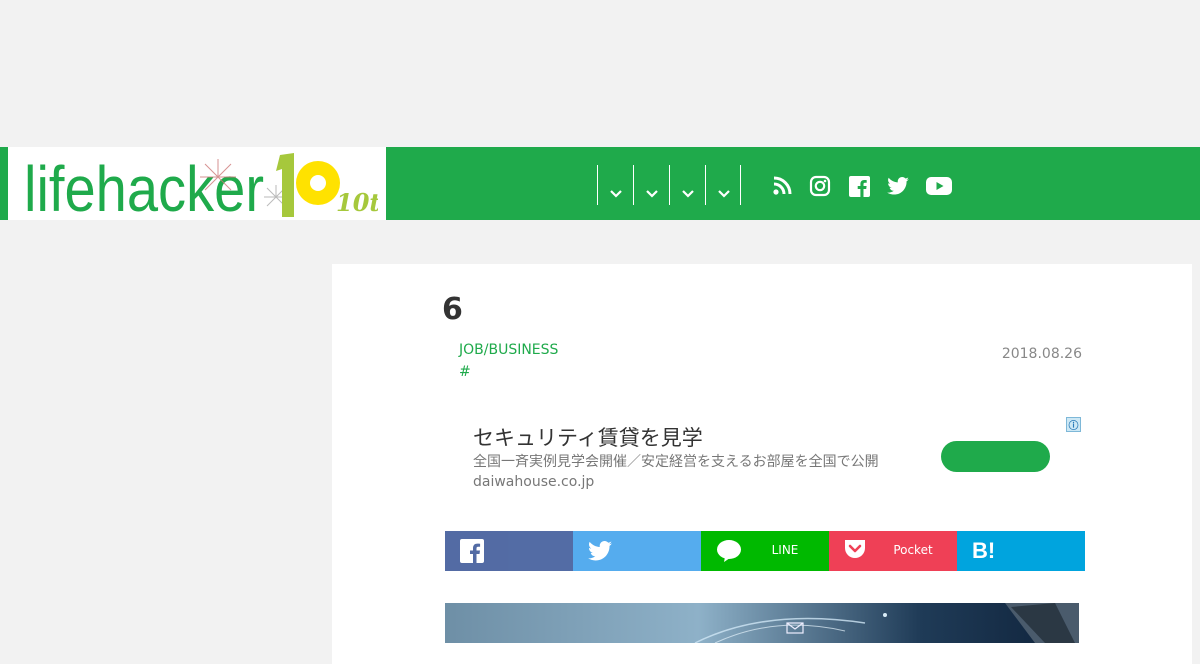 Image resolution: width=1200 pixels, height=664 pixels. Describe the element at coordinates (509, 551) in the screenshot. I see `share-facebook-button` at that location.